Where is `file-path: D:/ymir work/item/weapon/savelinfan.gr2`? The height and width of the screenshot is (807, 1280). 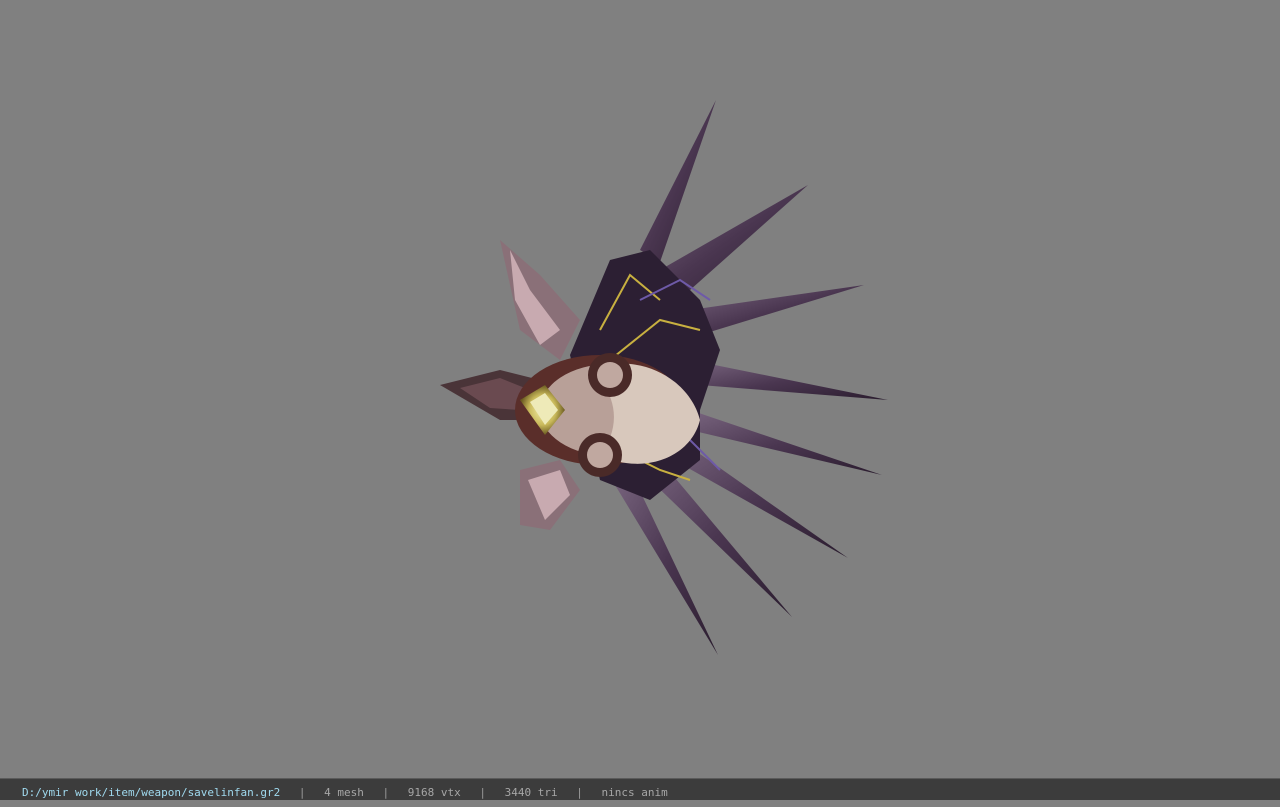
file-path: D:/ymir work/item/weapon/savelinfan.gr2 is located at coordinates (151, 792).